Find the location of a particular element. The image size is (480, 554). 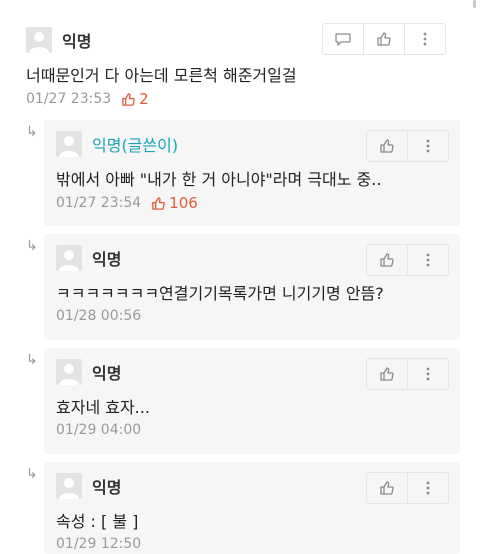

reply-time: 01/28 00:56 is located at coordinates (99, 316).